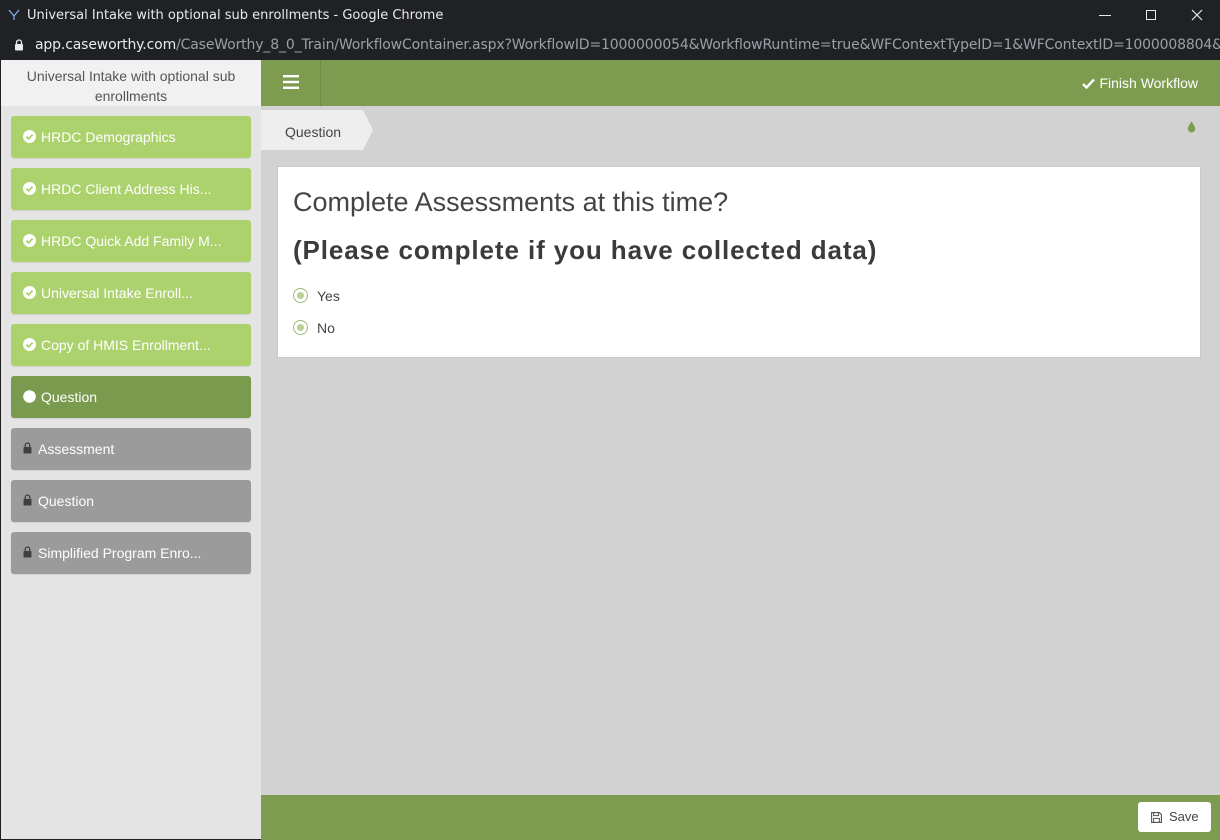  I want to click on checkmark-icon, so click(1089, 84).